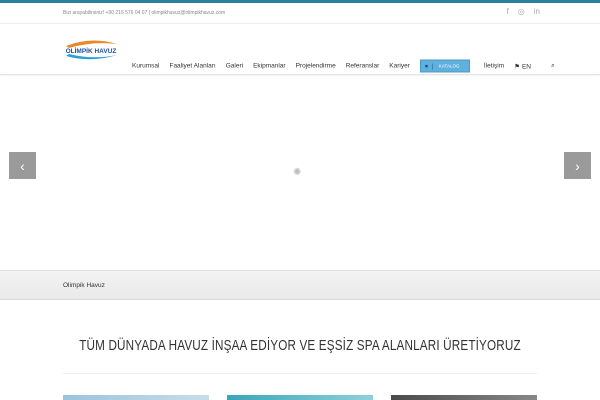 The width and height of the screenshot is (600, 400). What do you see at coordinates (508, 11) in the screenshot?
I see `facebook-icon: f` at bounding box center [508, 11].